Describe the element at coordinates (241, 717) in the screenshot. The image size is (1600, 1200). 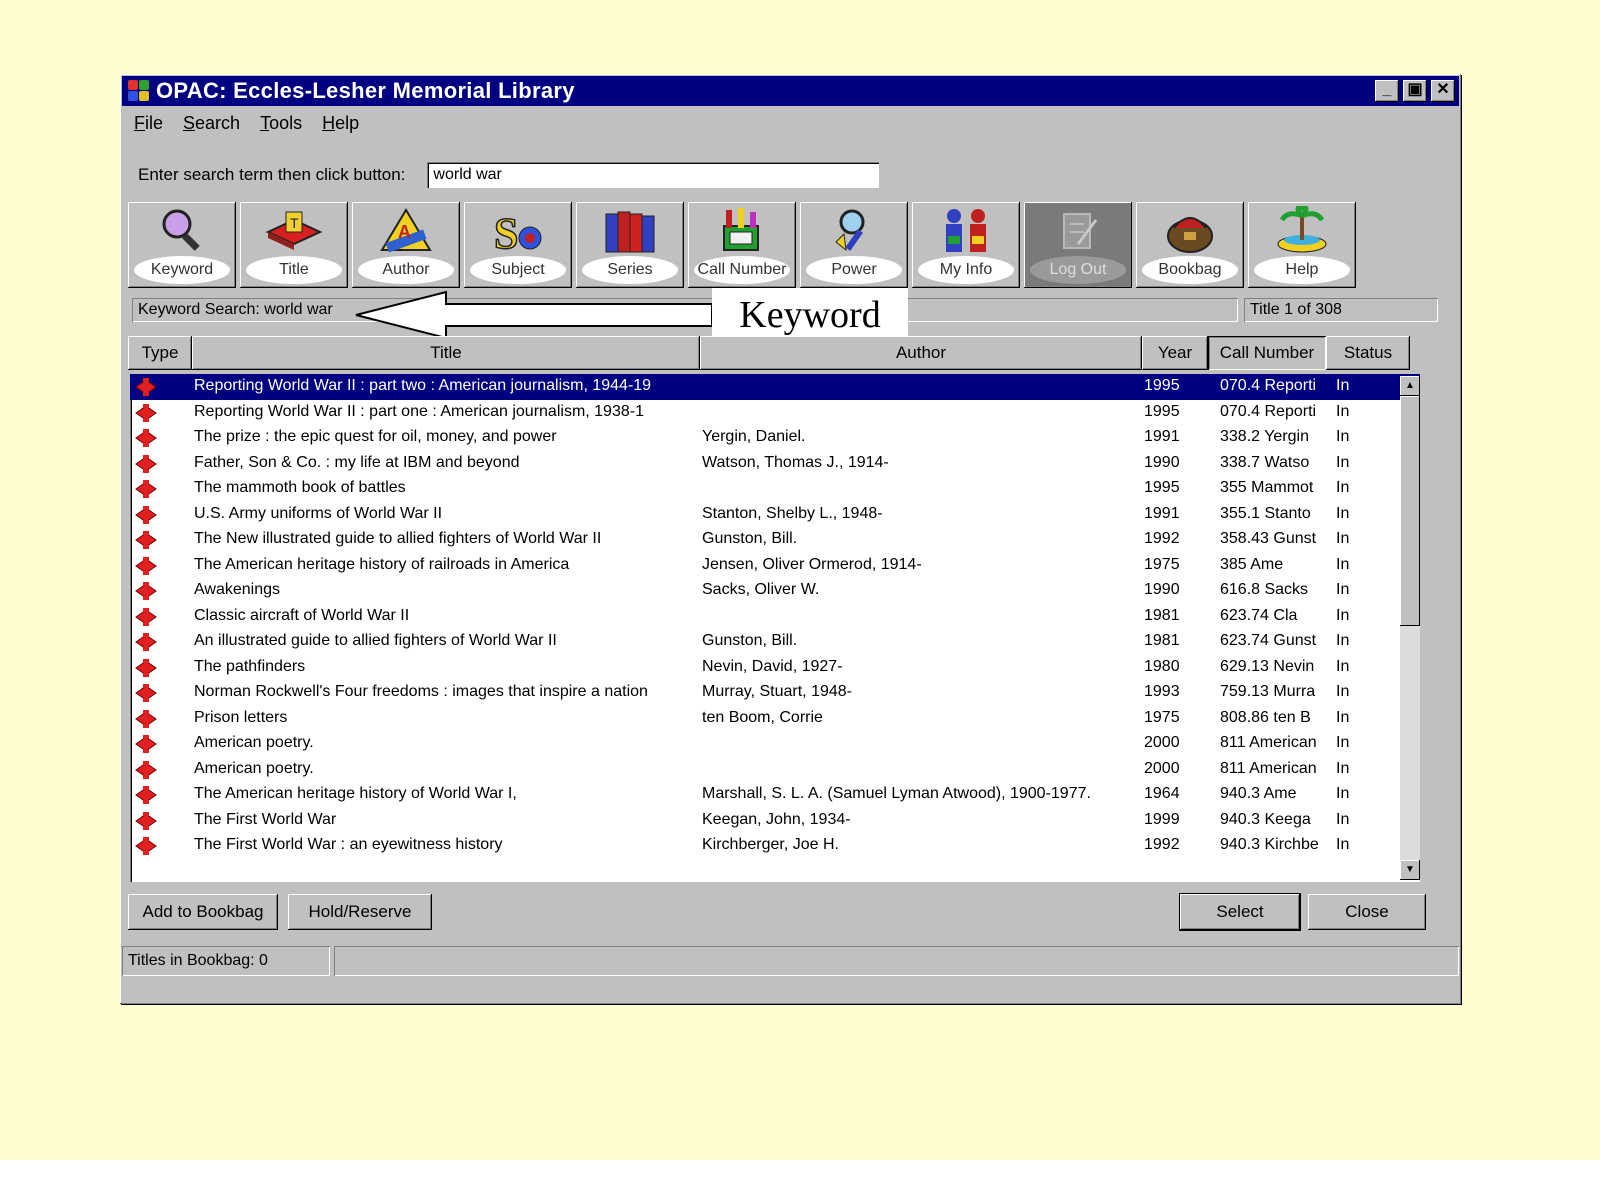
I see `cell-title: Prison letters` at that location.